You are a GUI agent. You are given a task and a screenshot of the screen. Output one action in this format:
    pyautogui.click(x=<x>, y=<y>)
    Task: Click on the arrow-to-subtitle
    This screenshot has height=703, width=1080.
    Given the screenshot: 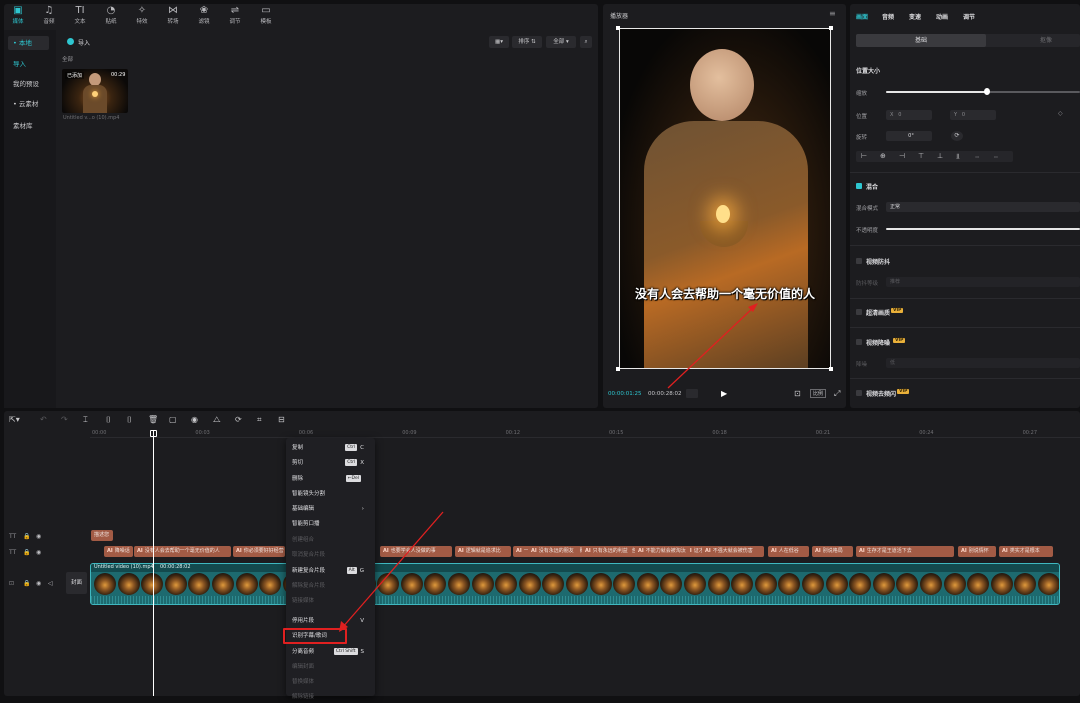 What is the action you would take?
    pyautogui.click(x=711, y=347)
    